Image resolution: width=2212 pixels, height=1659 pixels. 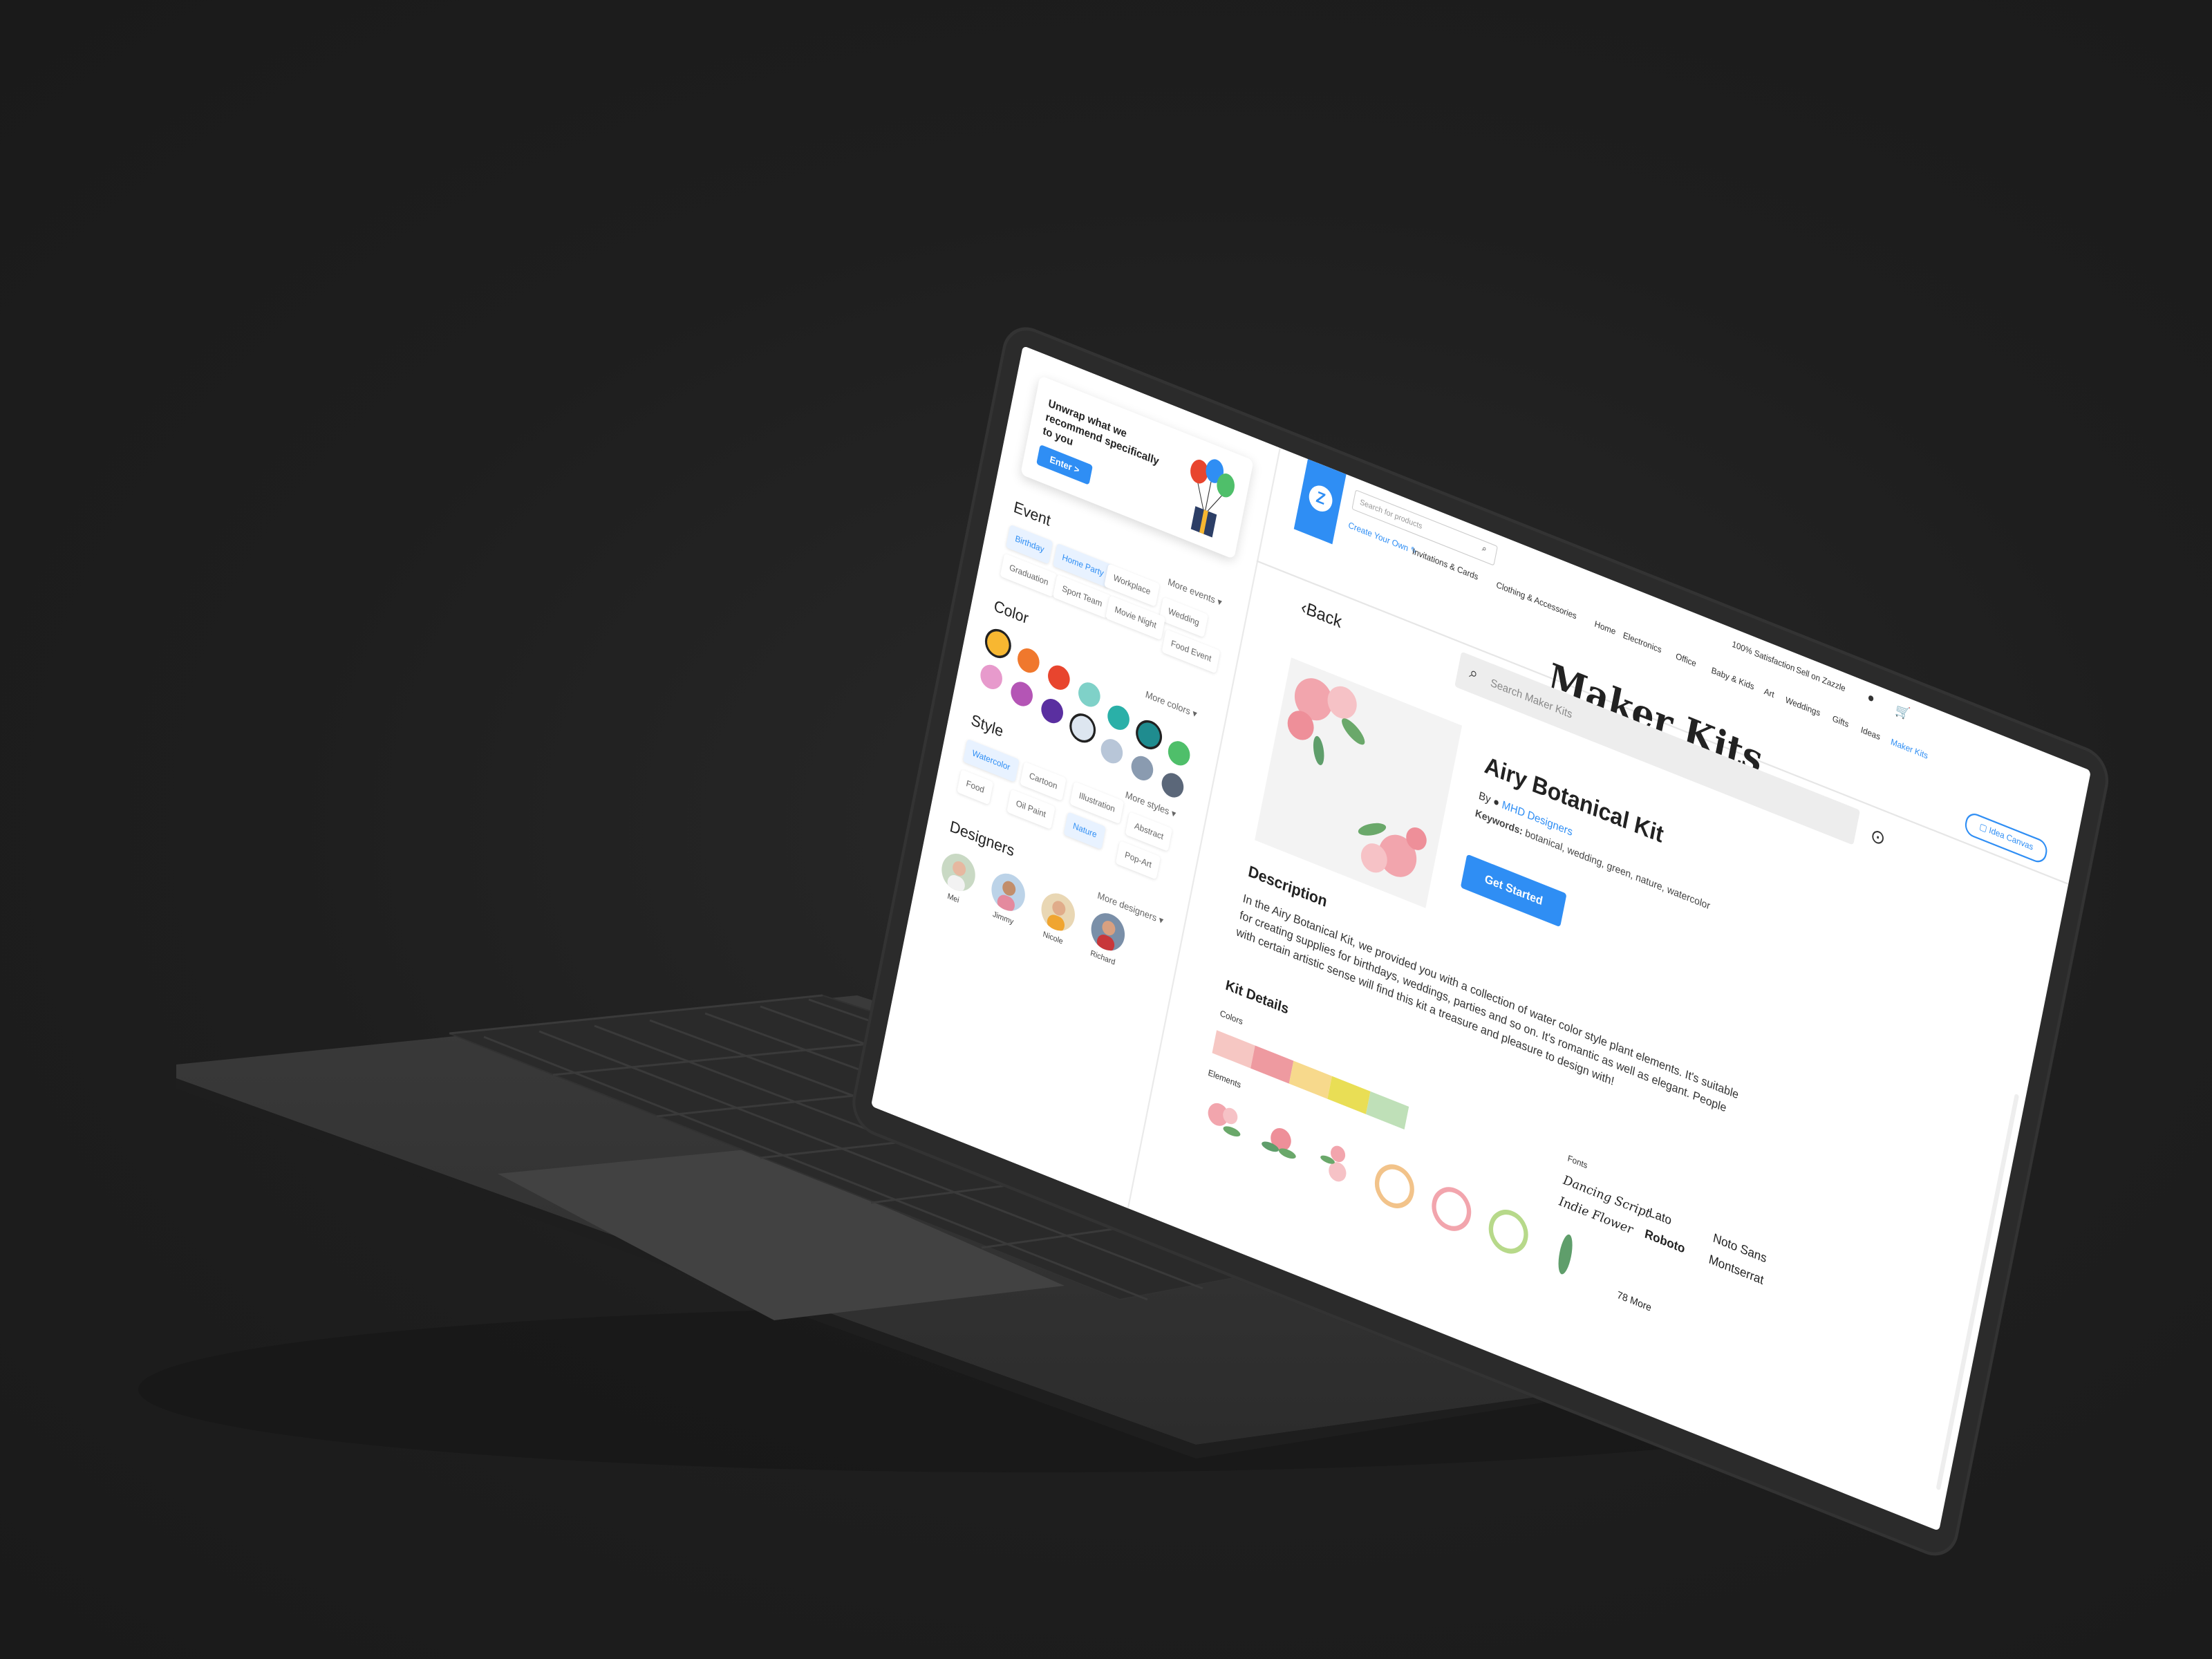 I want to click on get-started-button: Get Started, so click(x=1513, y=891).